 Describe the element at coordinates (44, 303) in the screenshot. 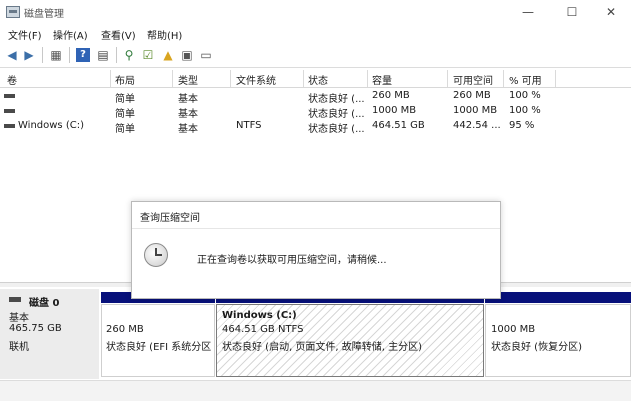

I see `disk-name: 磁盘 0` at that location.